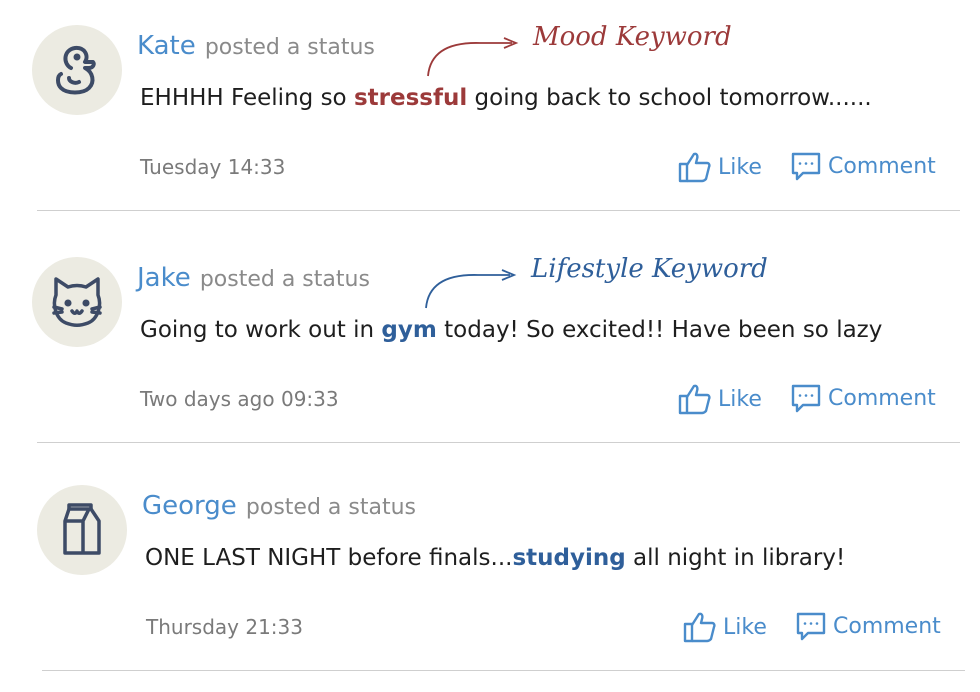 The width and height of the screenshot is (980, 692). Describe the element at coordinates (409, 330) in the screenshot. I see `lifestyle-keyword: gym` at that location.